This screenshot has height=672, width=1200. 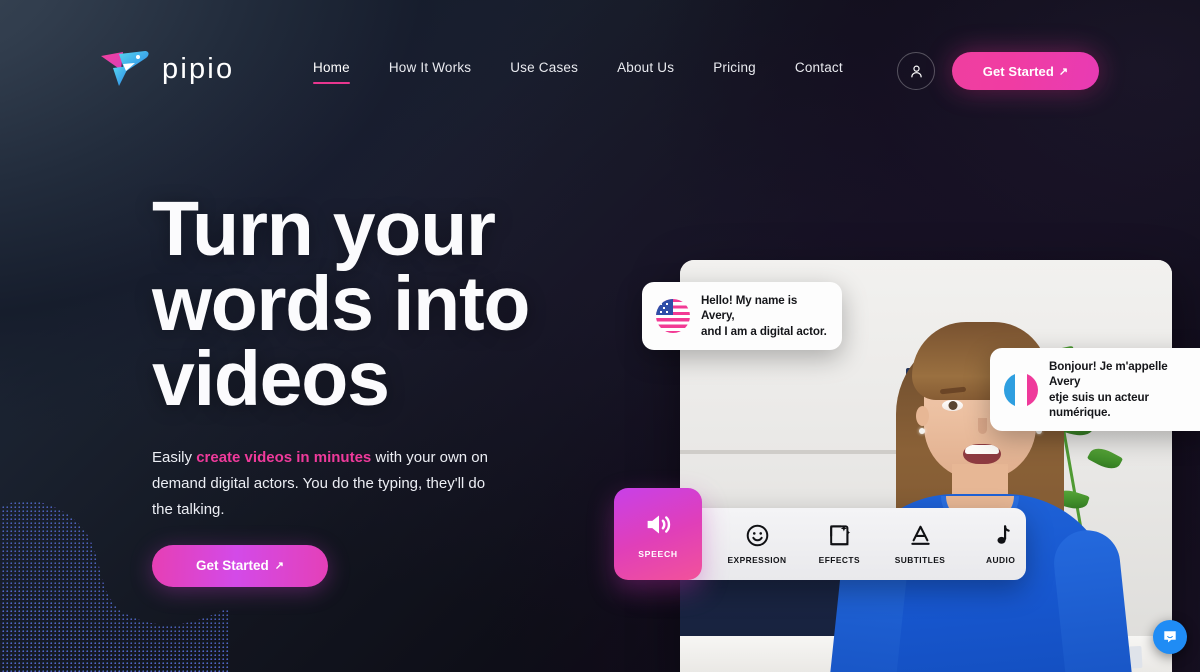 What do you see at coordinates (125, 69) in the screenshot?
I see `bird-logo-icon` at bounding box center [125, 69].